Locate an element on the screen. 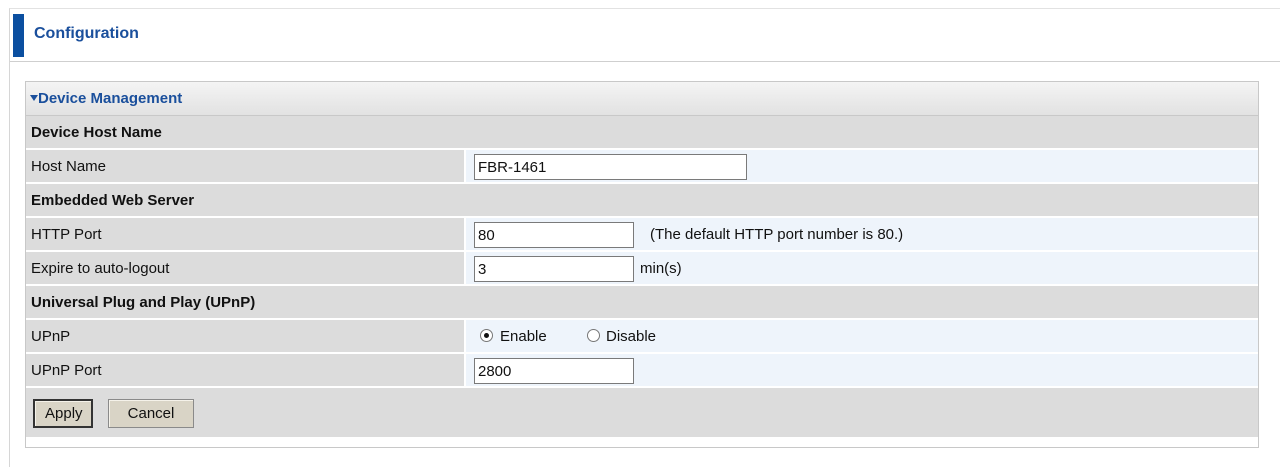 The width and height of the screenshot is (1280, 467). section-title: Universal Plug and Play (UPnP) is located at coordinates (143, 302).